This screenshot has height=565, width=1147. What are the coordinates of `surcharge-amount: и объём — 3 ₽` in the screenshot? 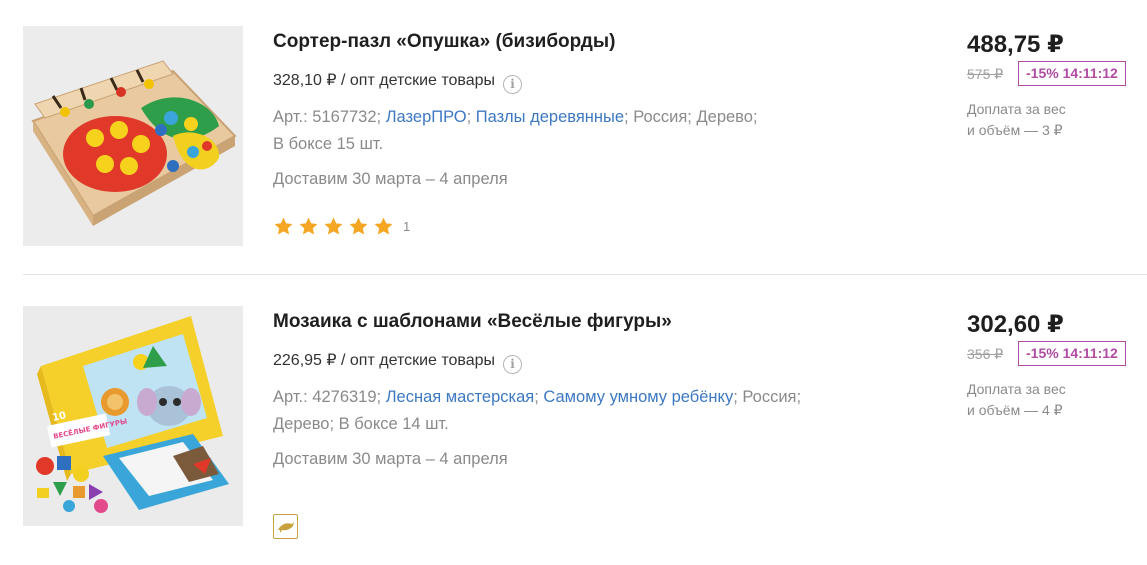 It's located at (1015, 130).